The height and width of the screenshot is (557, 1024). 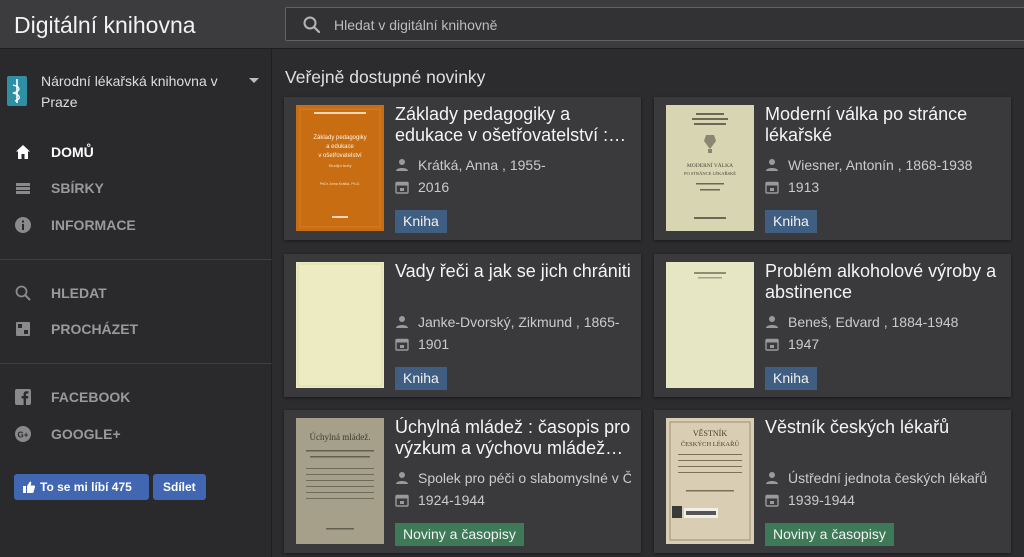 I want to click on app-title: Digitální knihovna, so click(x=105, y=25).